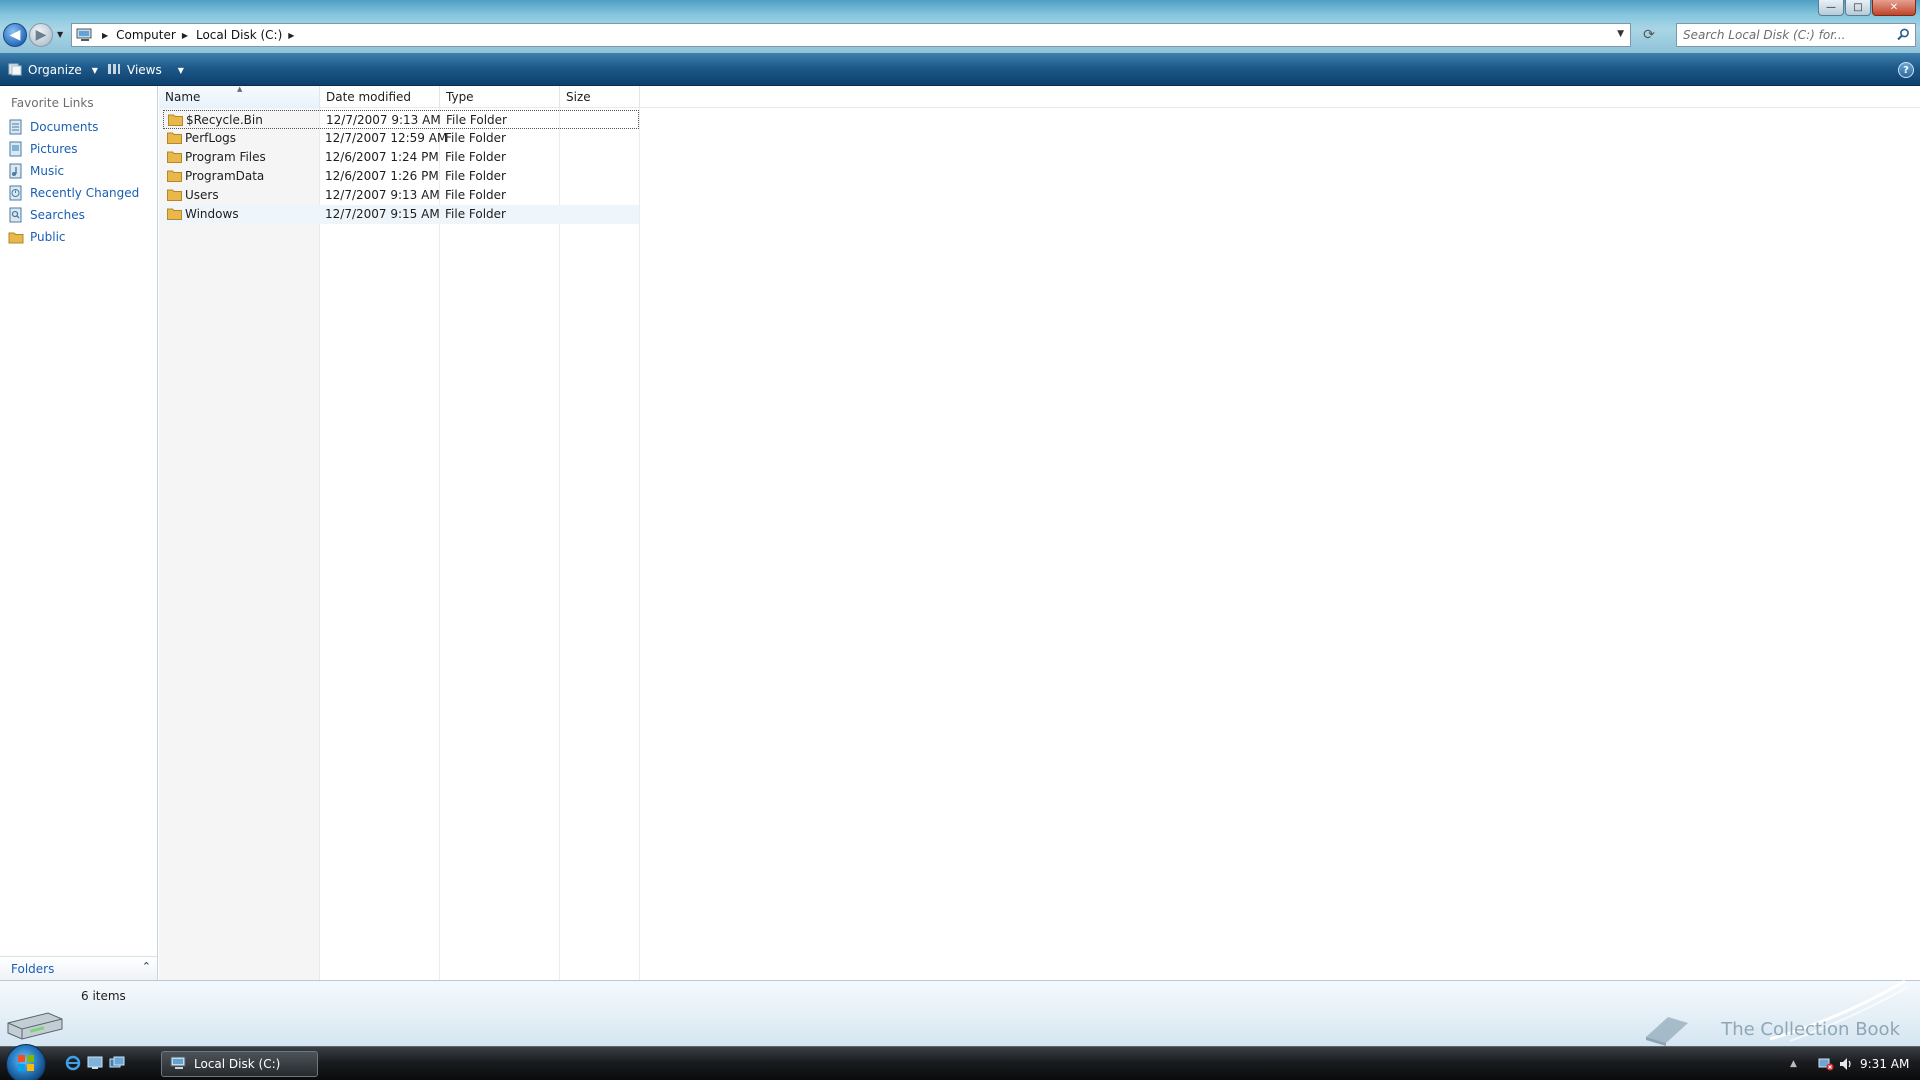  I want to click on size-column-band, so click(600, 544).